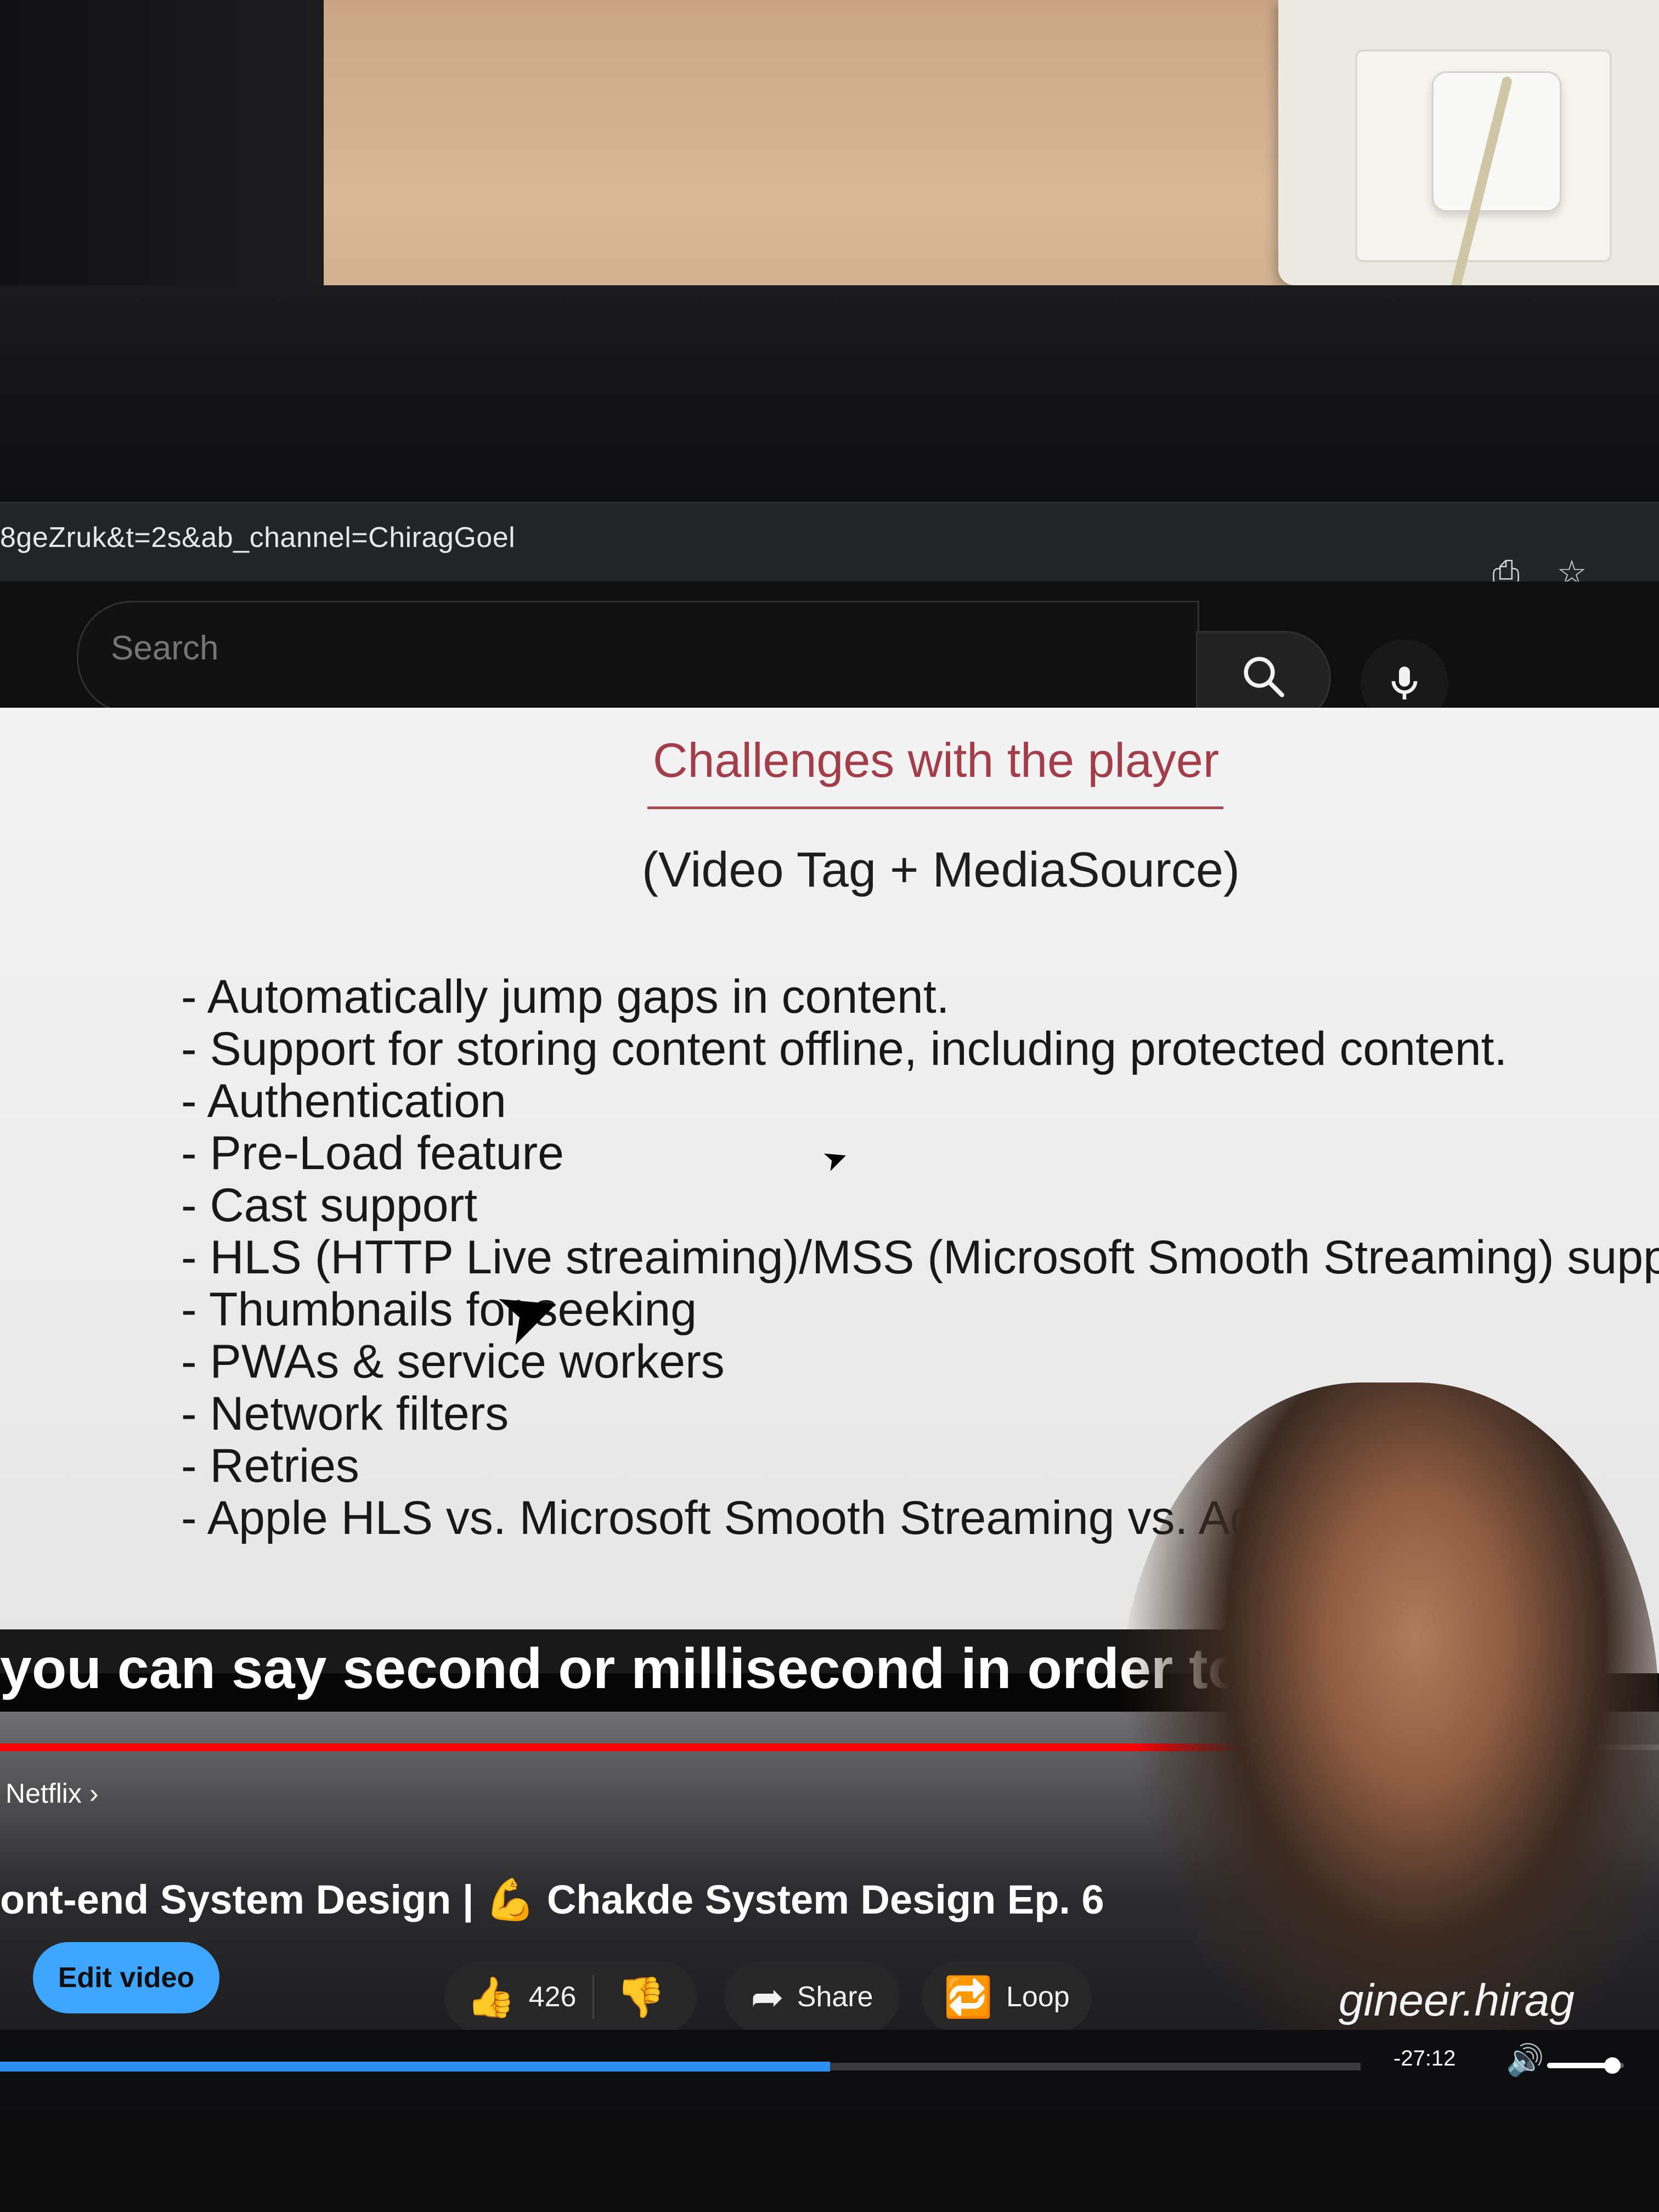 Image resolution: width=1659 pixels, height=2212 pixels. Describe the element at coordinates (1579, 2065) in the screenshot. I see `volume-slider-fill` at that location.